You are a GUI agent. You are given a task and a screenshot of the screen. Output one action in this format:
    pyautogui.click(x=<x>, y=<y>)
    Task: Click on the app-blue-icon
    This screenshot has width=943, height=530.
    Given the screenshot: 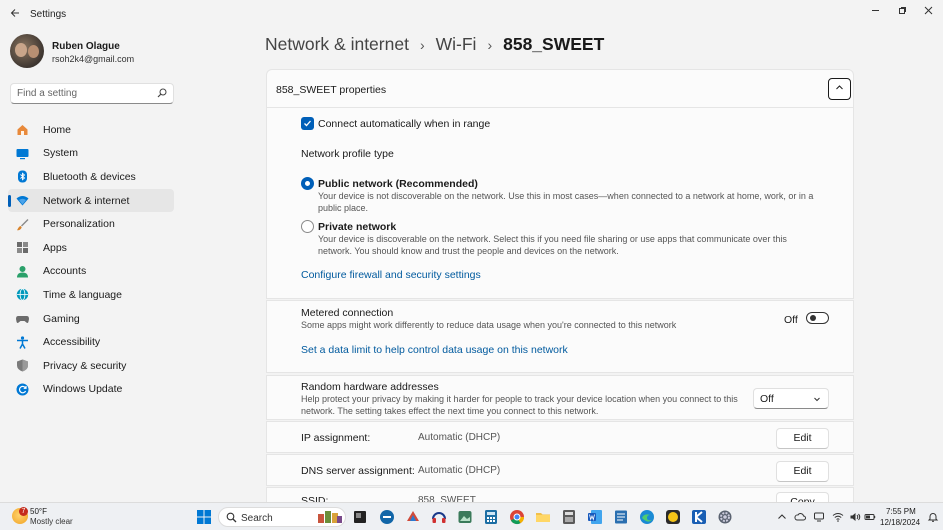 What is the action you would take?
    pyautogui.click(x=387, y=517)
    